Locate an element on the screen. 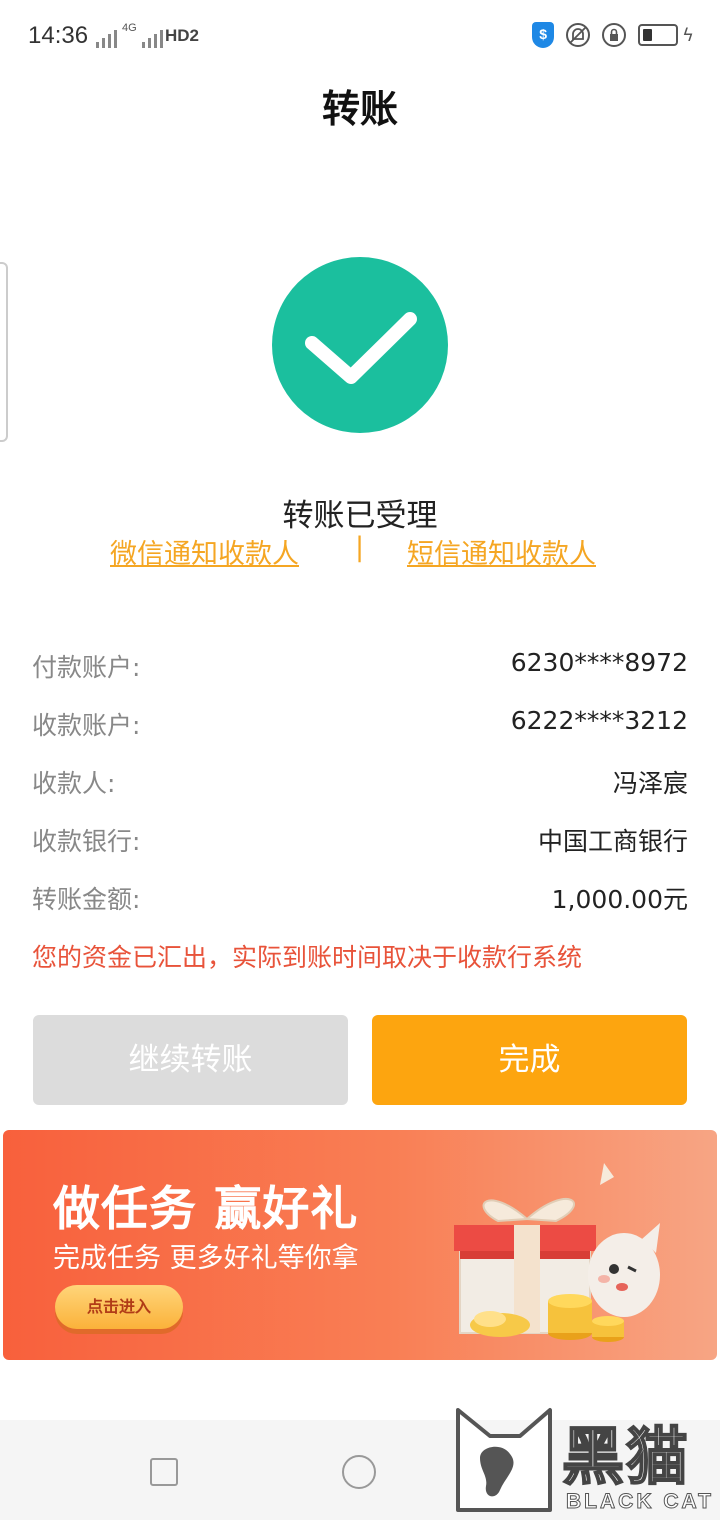 This screenshot has width=720, height=1520. page-title: 转账 is located at coordinates (359, 109).